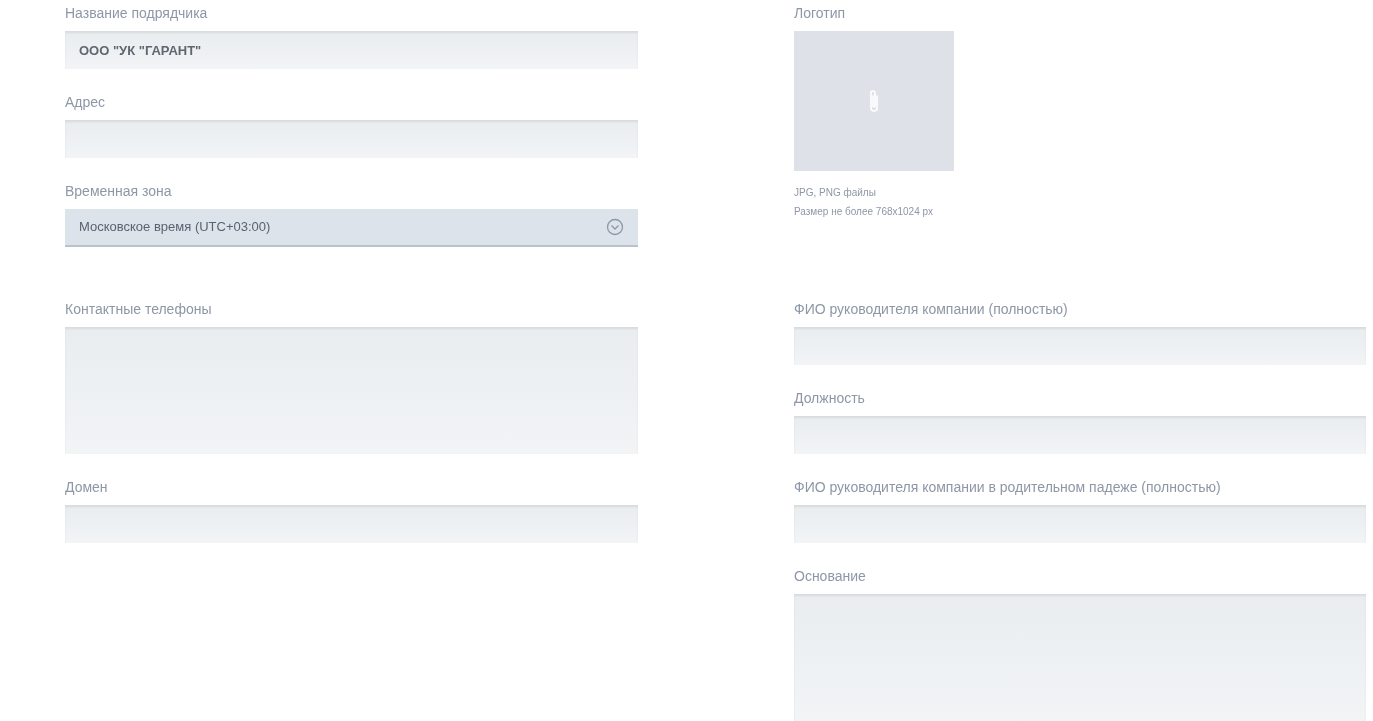 This screenshot has height=721, width=1373. I want to click on field-label: Логотип, so click(820, 13).